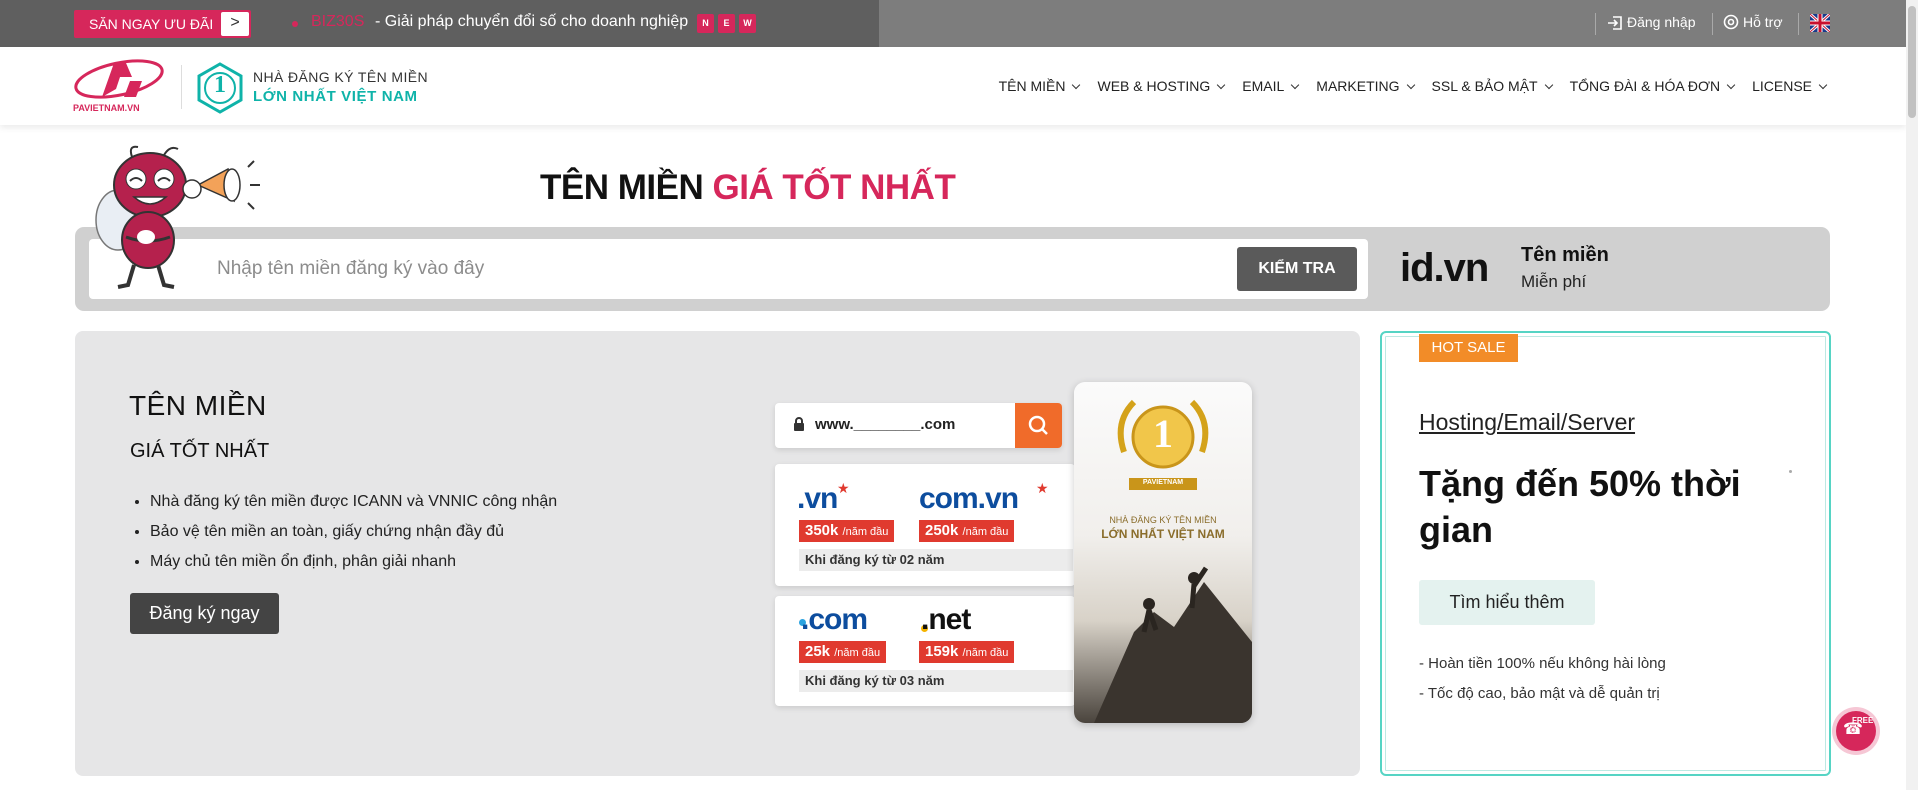  I want to click on nav-marketing: MARKETING, so click(1365, 86).